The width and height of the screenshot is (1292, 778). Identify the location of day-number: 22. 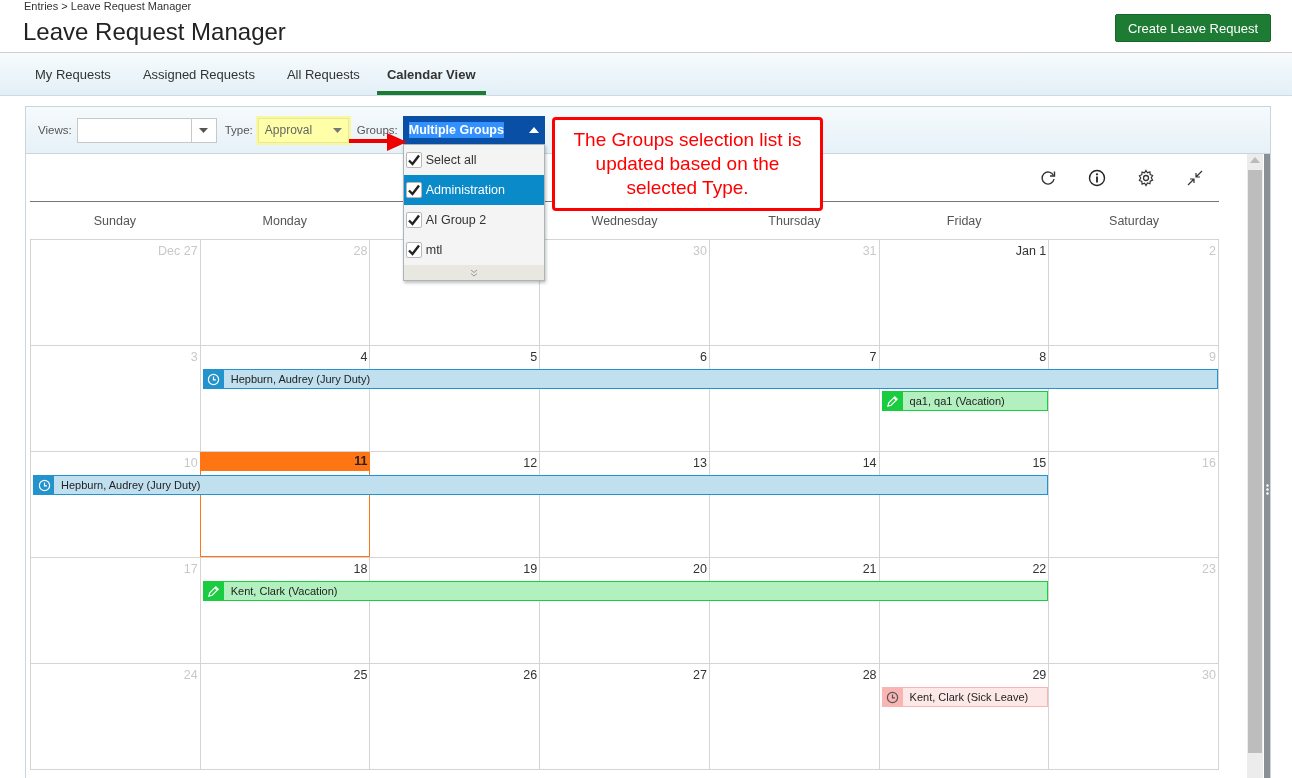
(1039, 569).